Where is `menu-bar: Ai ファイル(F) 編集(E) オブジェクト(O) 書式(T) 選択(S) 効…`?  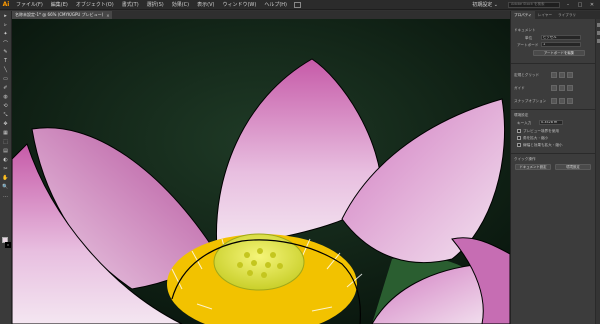 menu-bar: Ai ファイル(F) 編集(E) オブジェクト(O) 書式(T) 選択(S) 効… is located at coordinates (300, 5).